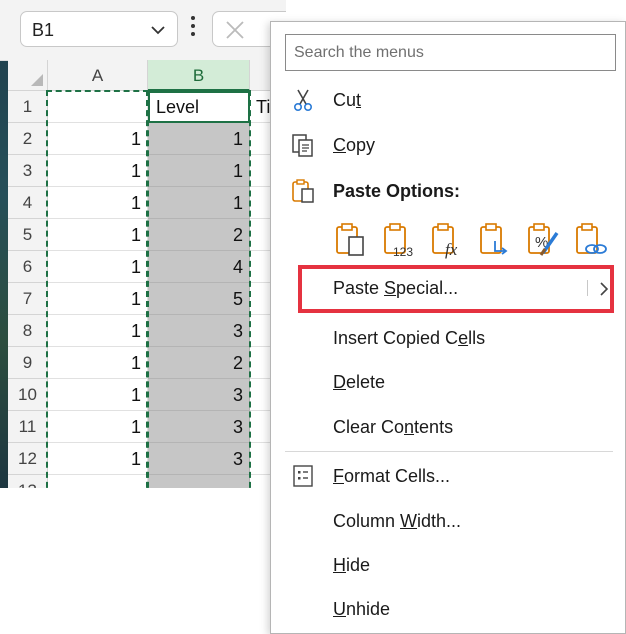 Image resolution: width=626 pixels, height=634 pixels. What do you see at coordinates (587, 288) in the screenshot?
I see `submenu-divider` at bounding box center [587, 288].